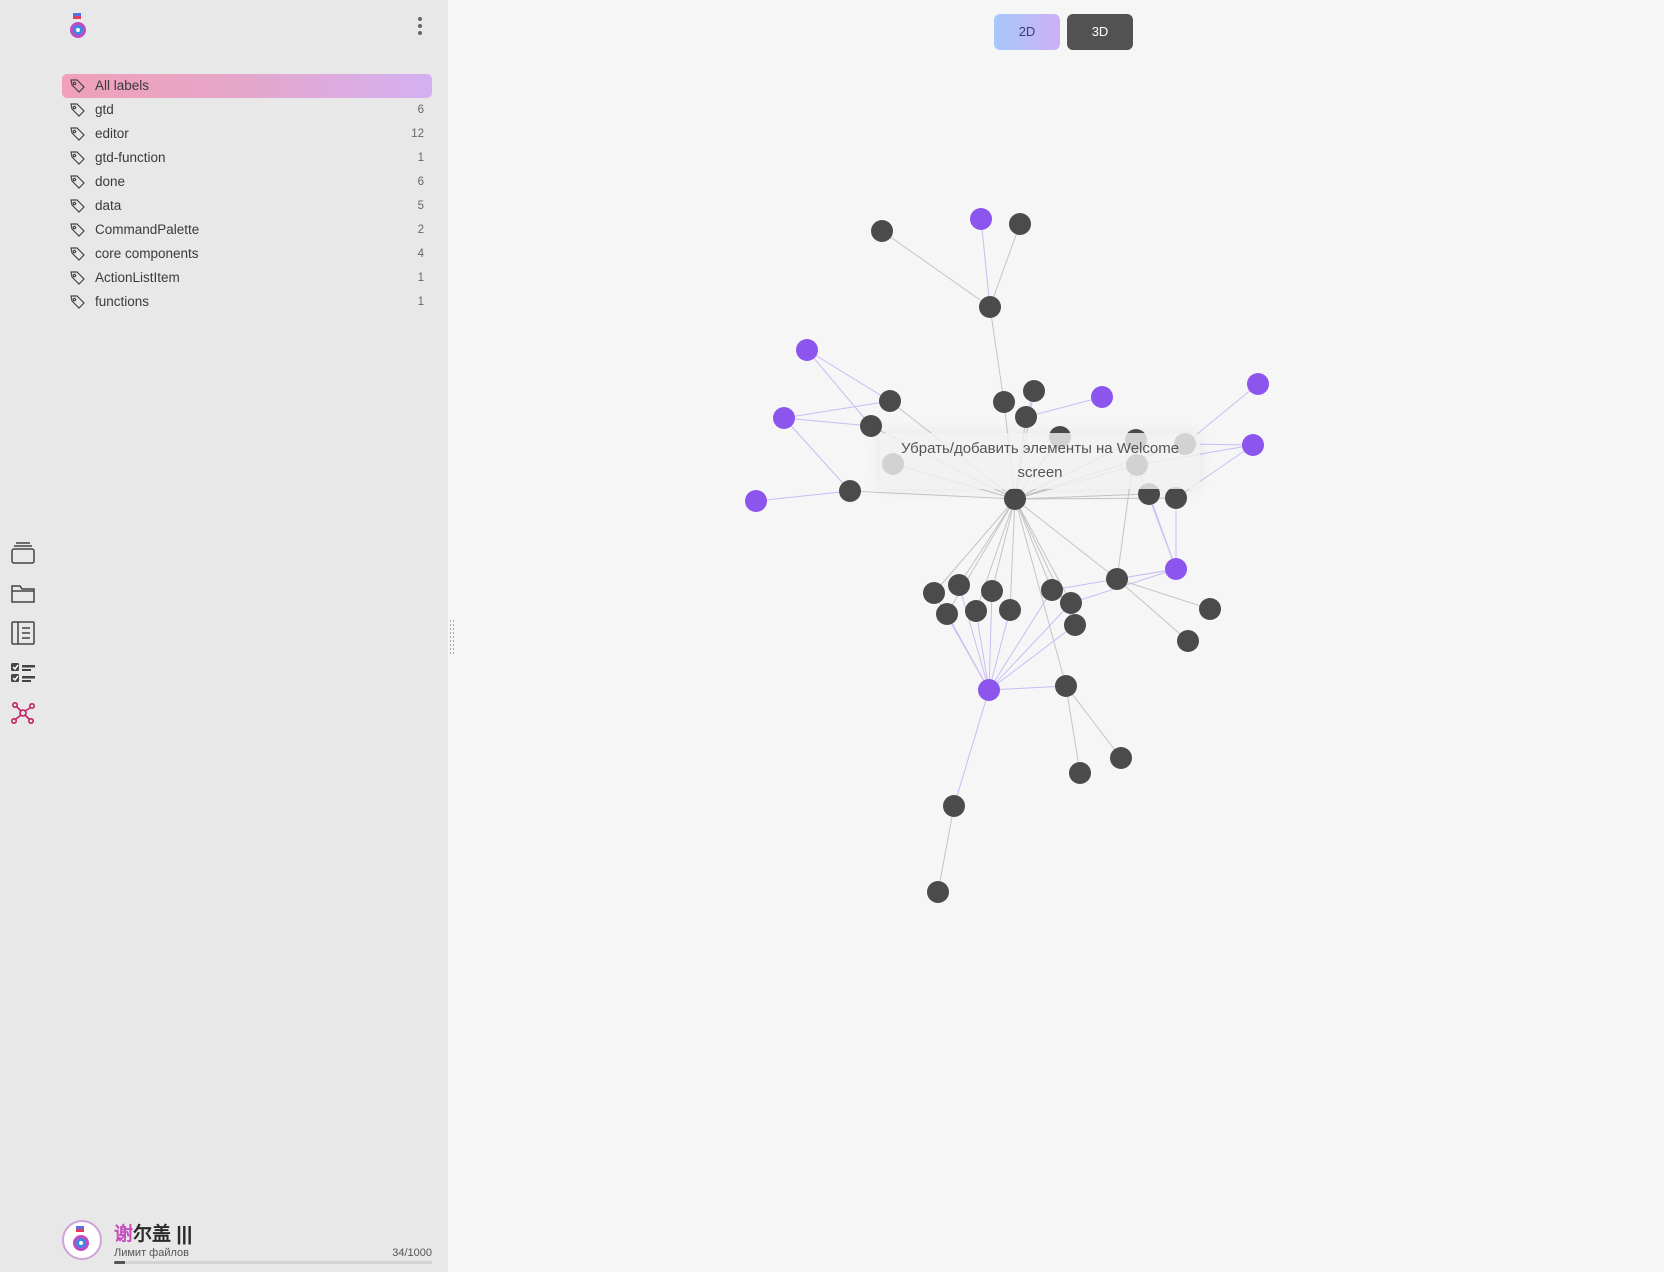 The width and height of the screenshot is (1664, 1272). What do you see at coordinates (184, 1234) in the screenshot?
I see `user-name-part3: |||` at bounding box center [184, 1234].